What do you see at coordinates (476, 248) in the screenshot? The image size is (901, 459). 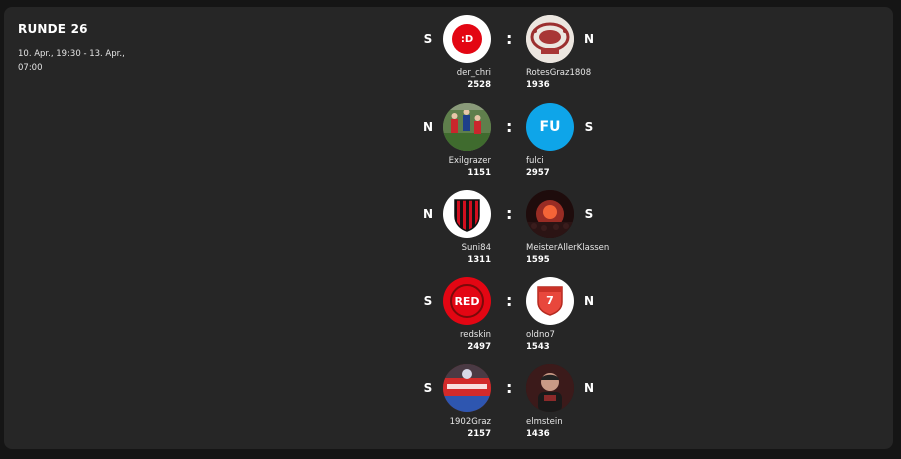 I see `player-name-left: Suni84` at bounding box center [476, 248].